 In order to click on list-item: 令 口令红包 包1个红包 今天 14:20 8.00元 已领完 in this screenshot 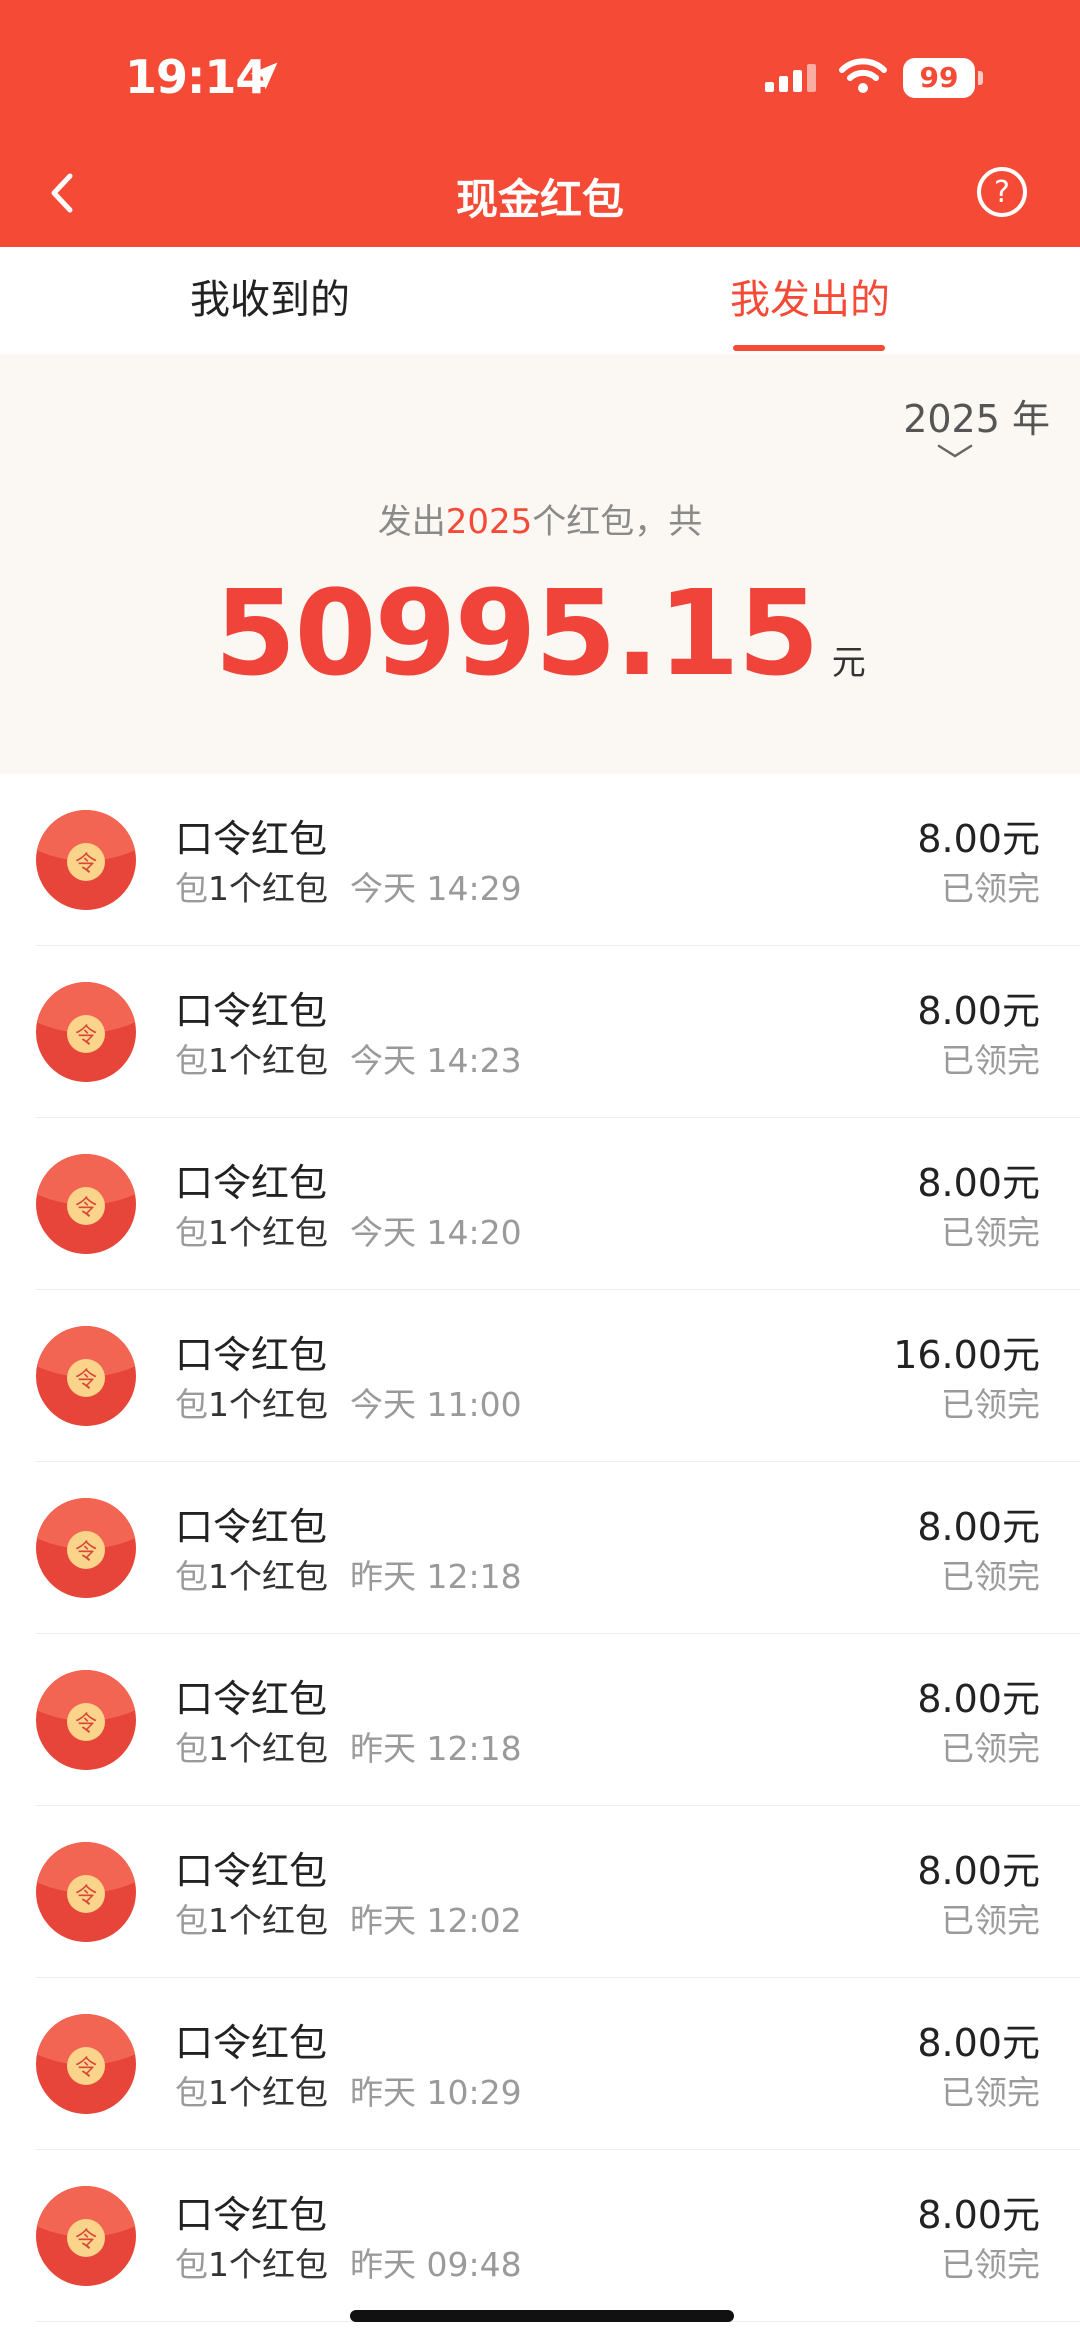, I will do `click(540, 1204)`.